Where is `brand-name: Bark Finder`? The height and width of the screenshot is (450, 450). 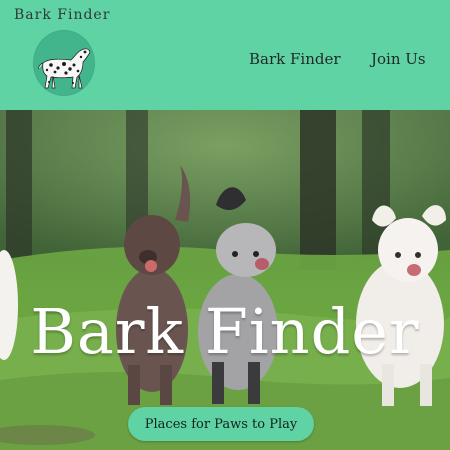 brand-name: Bark Finder is located at coordinates (62, 15).